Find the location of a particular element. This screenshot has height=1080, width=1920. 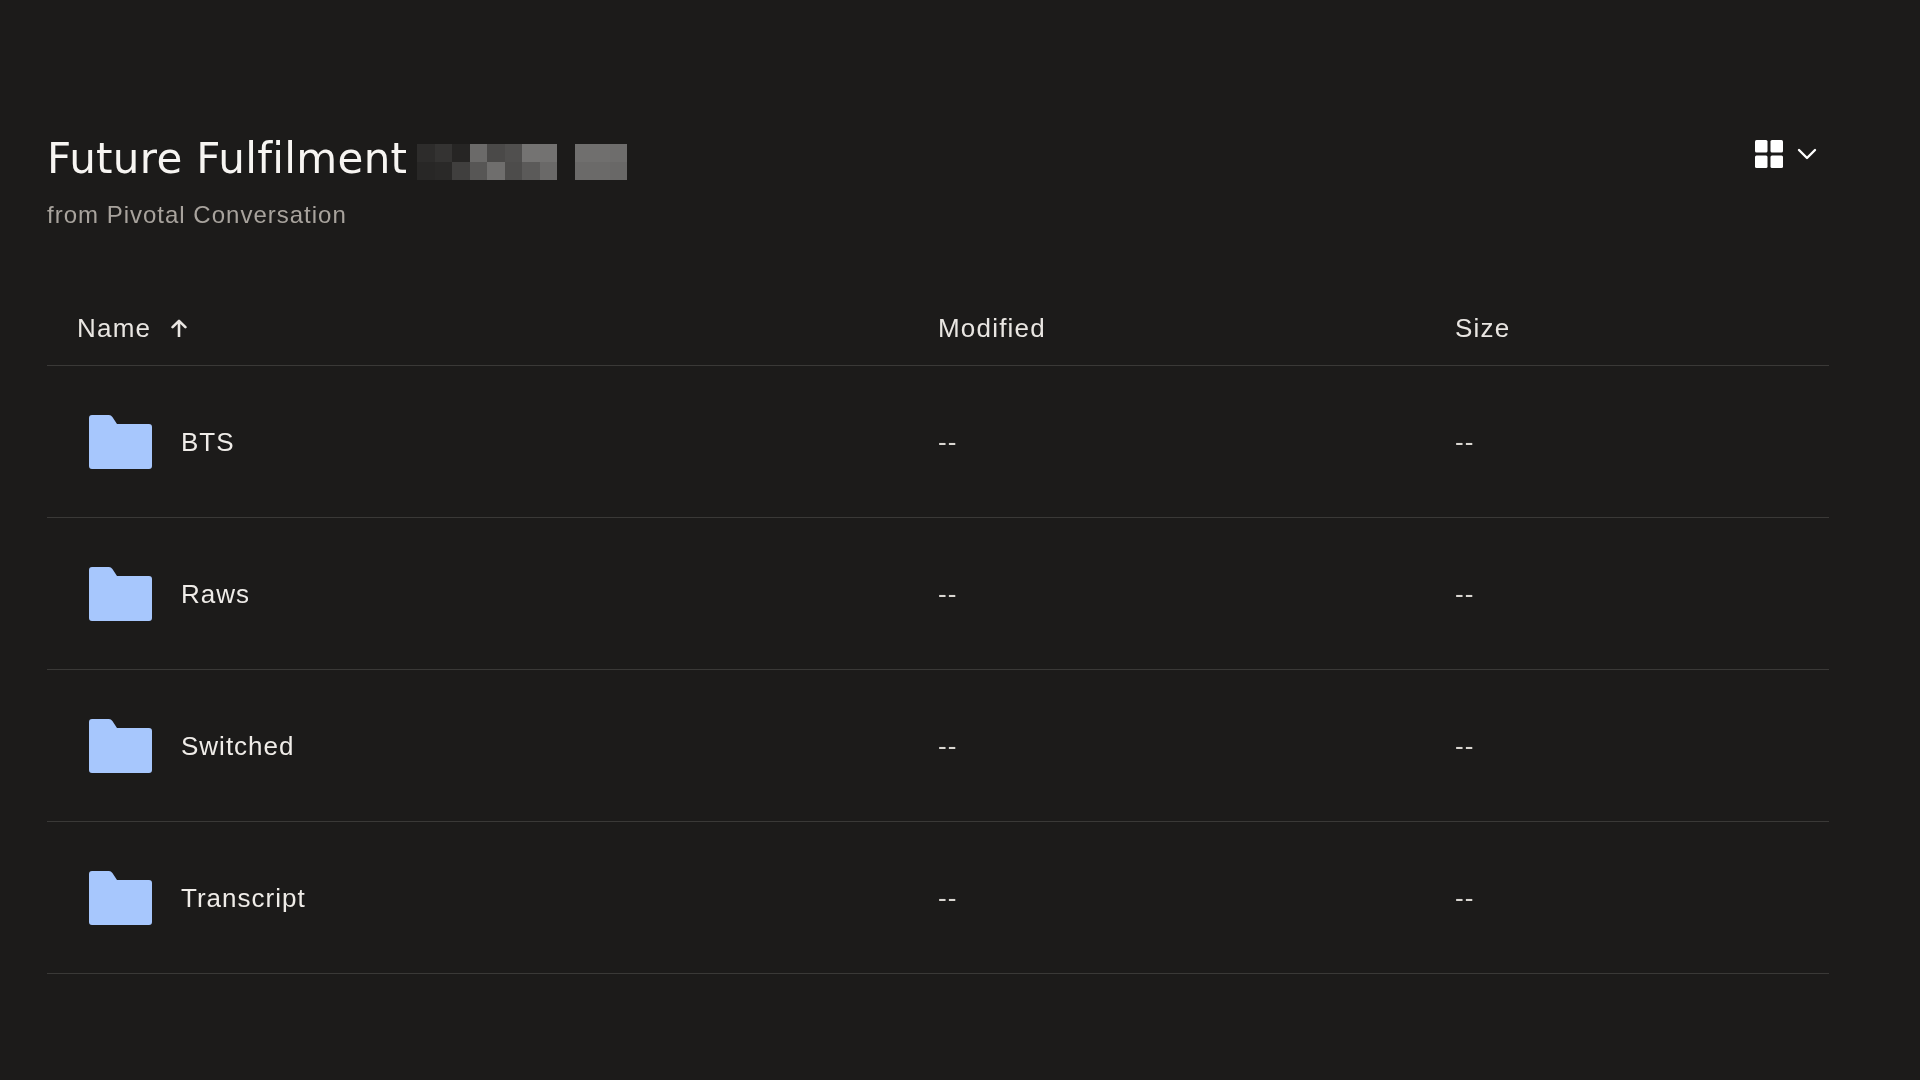

column-header: Name is located at coordinates (132, 328).